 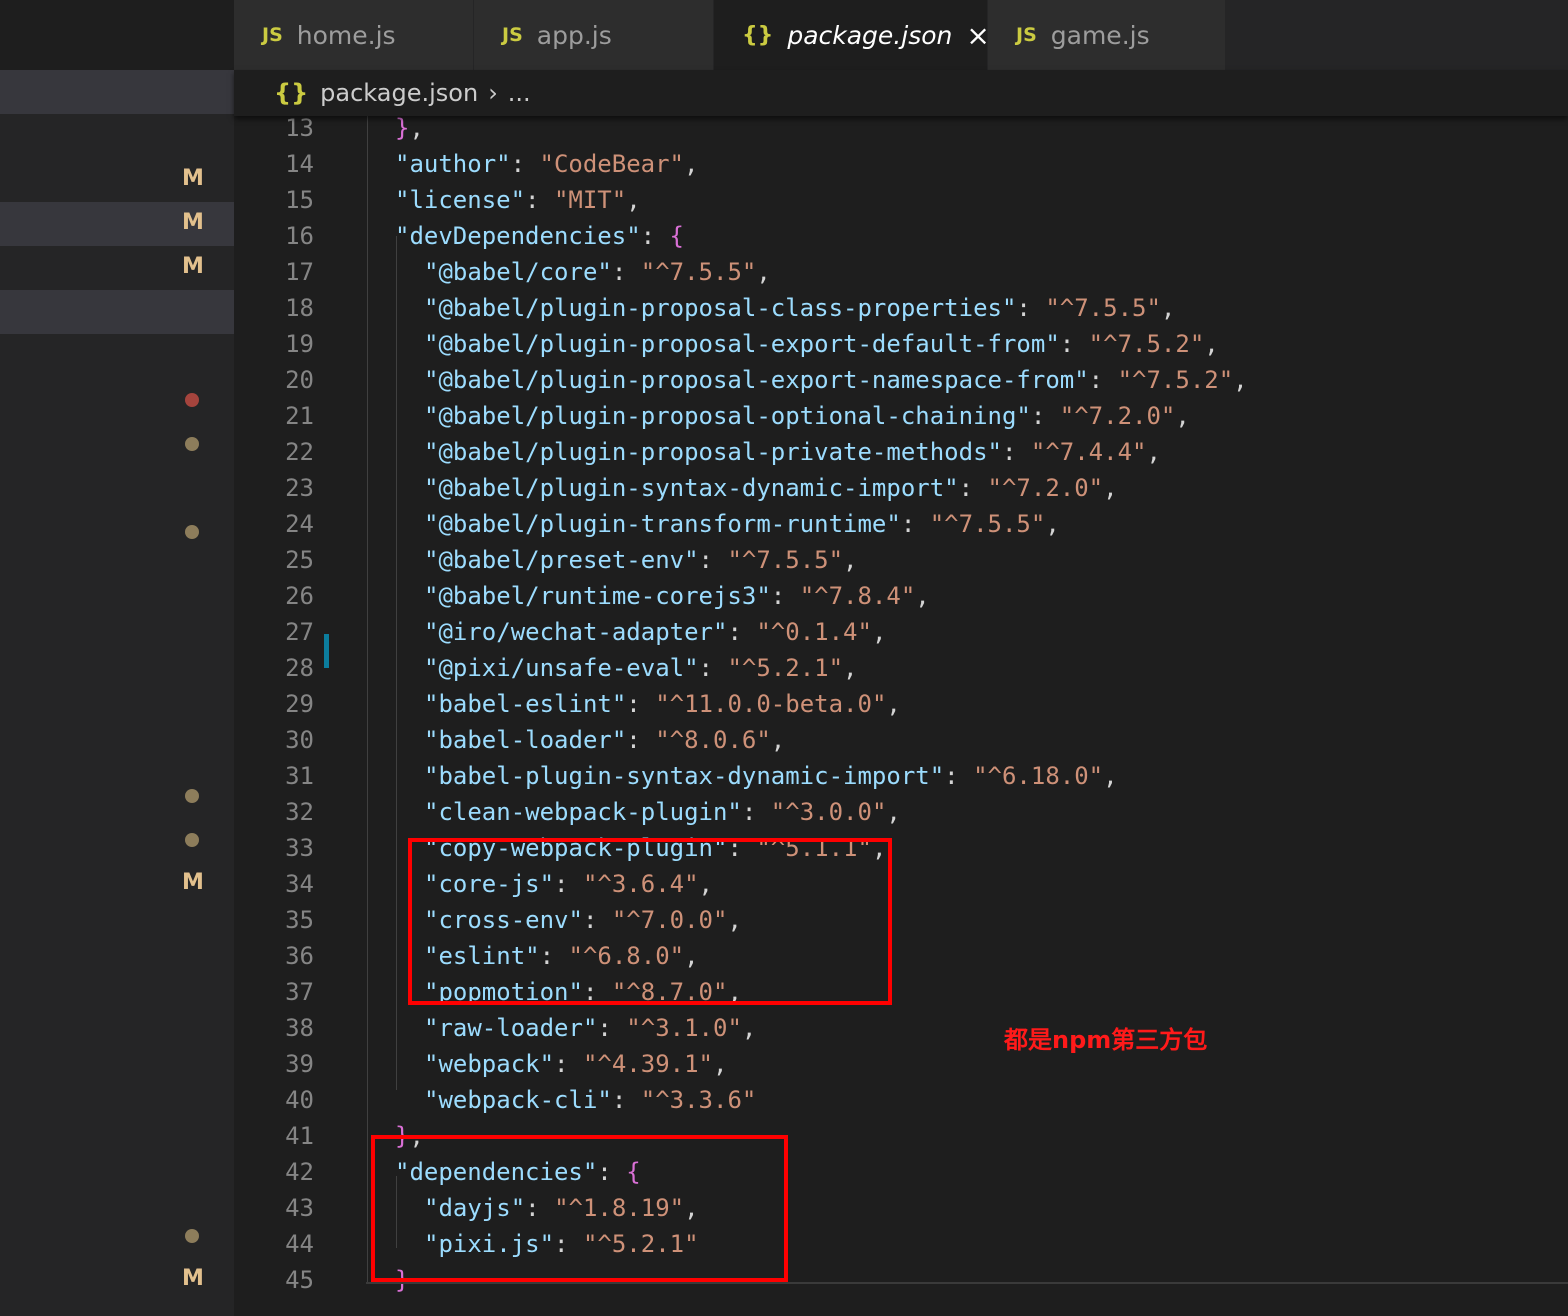 I want to click on json-key: "babel-loader", so click(x=525, y=740).